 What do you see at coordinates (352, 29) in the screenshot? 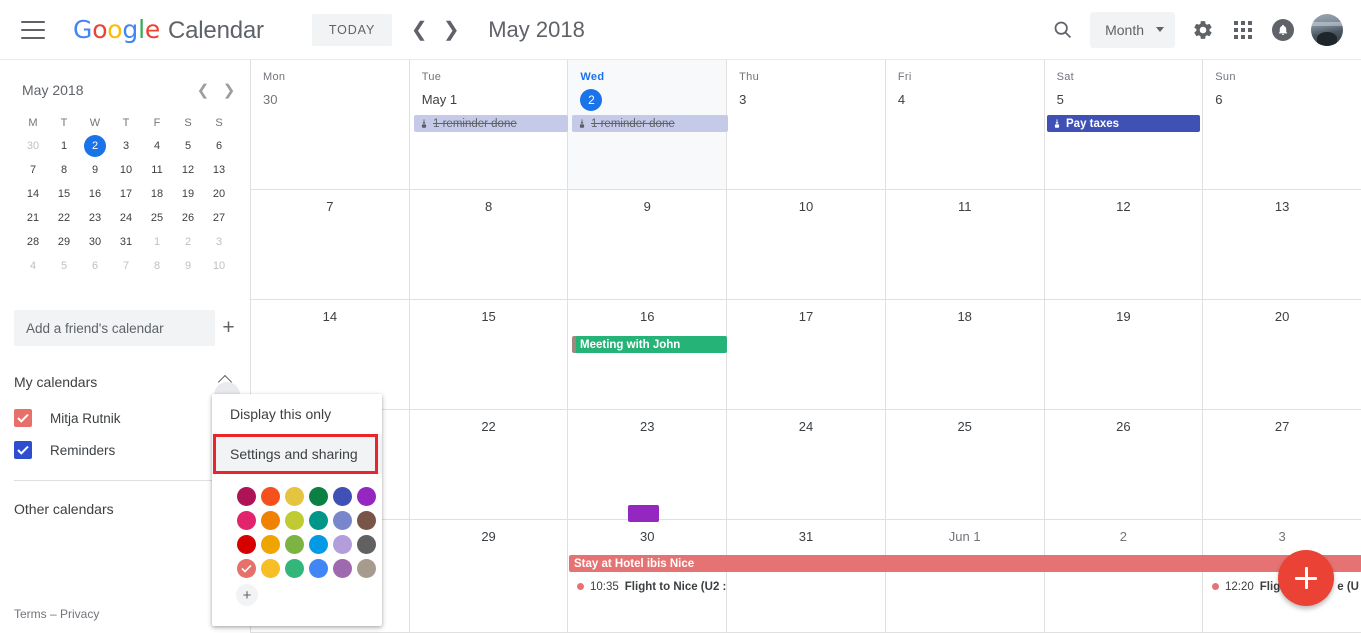
I see `today-button: TODAY` at bounding box center [352, 29].